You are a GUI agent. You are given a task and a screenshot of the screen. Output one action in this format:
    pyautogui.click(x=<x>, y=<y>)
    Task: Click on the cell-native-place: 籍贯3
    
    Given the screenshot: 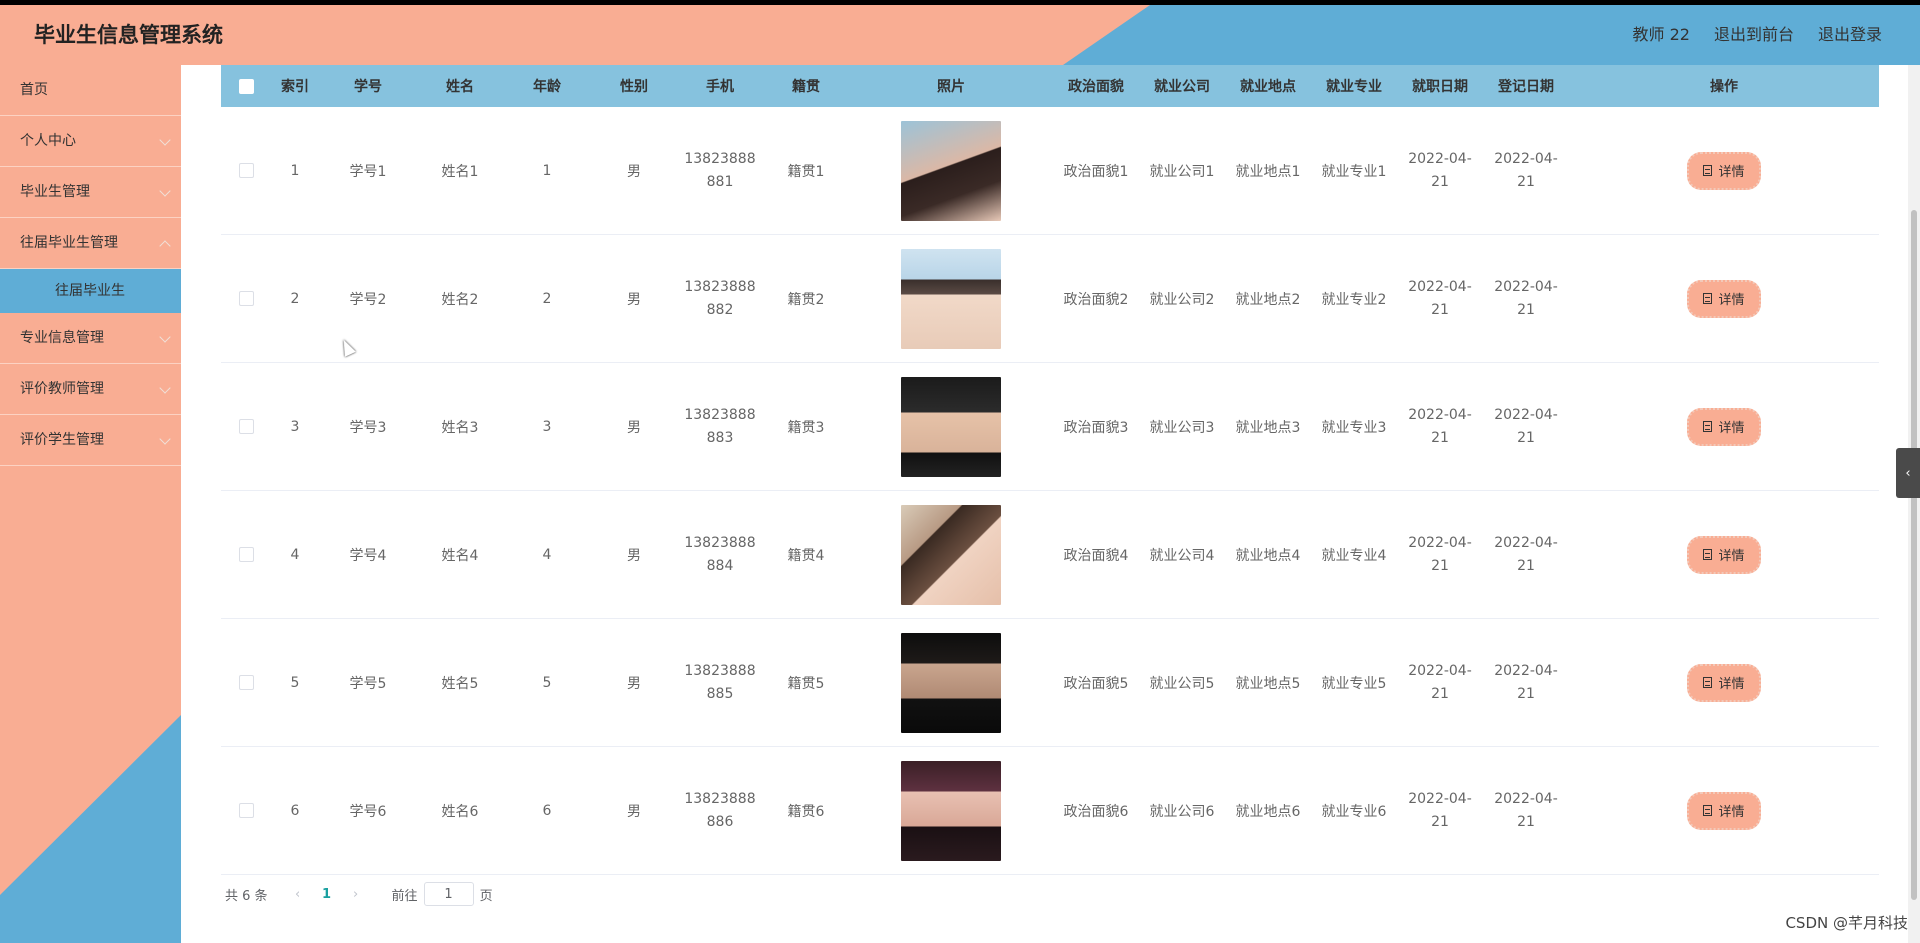 What is the action you would take?
    pyautogui.click(x=806, y=426)
    